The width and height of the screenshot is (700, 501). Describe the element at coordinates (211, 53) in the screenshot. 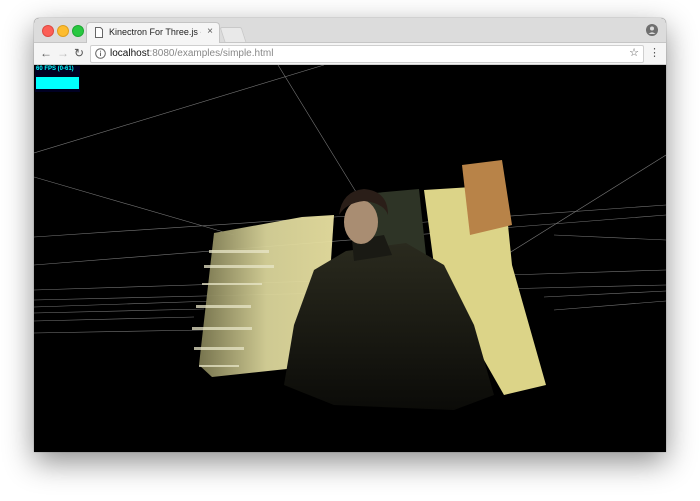

I see `url-path: :8080/examples/simple.html` at that location.